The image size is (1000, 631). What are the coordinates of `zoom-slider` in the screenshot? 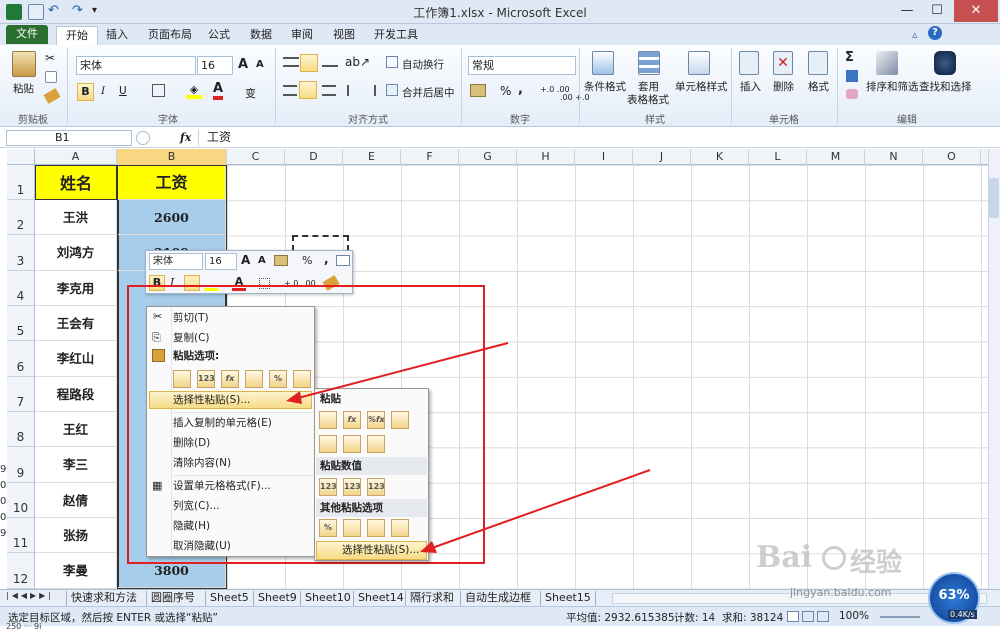 It's located at (900, 617).